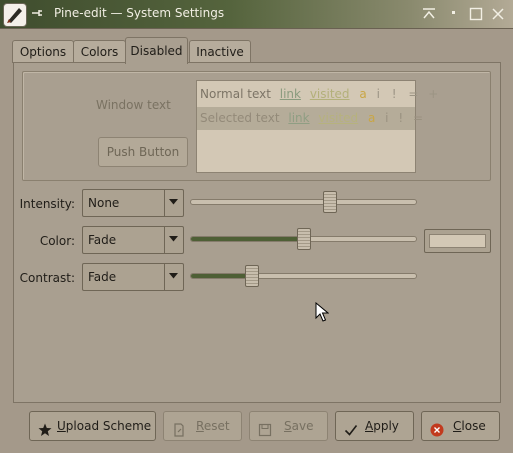  I want to click on contrast-slider, so click(303, 276).